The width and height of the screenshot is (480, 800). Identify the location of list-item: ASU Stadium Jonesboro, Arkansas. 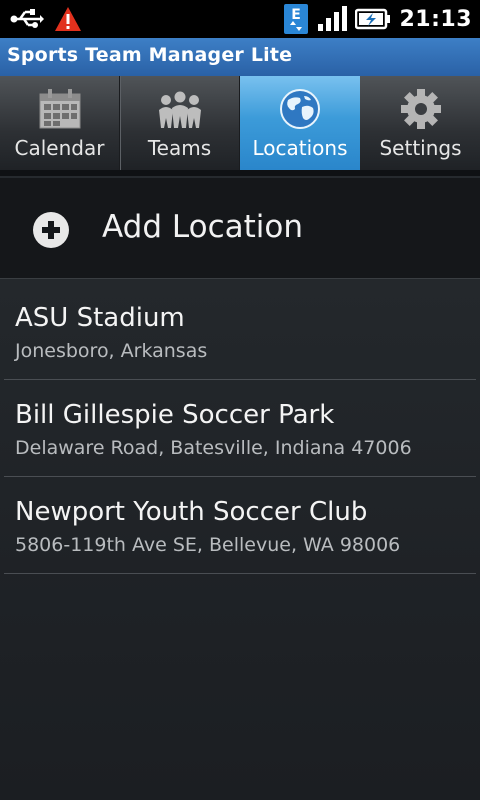
(240, 331).